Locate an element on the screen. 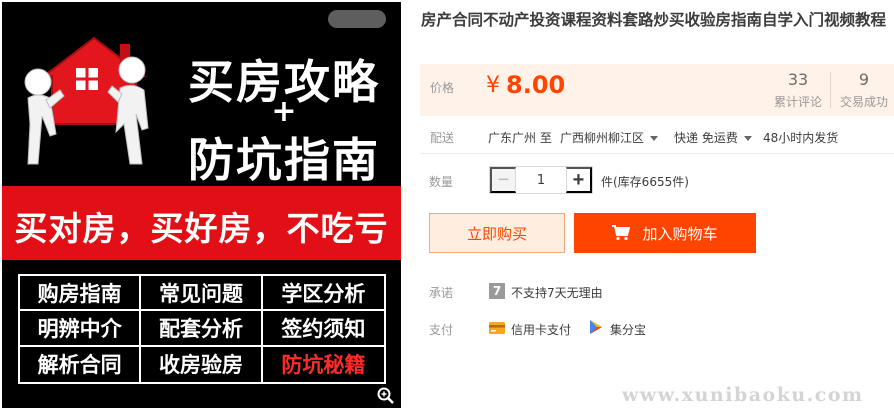 Image resolution: width=894 pixels, height=410 pixels. price-panel: 价格 ¥ 8.00 33 累计评论 9 交易成功 is located at coordinates (657, 90).